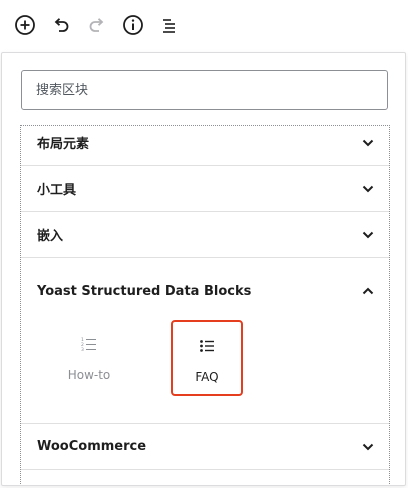 The width and height of the screenshot is (408, 488). I want to click on svg-text: 3, so click(82, 349).